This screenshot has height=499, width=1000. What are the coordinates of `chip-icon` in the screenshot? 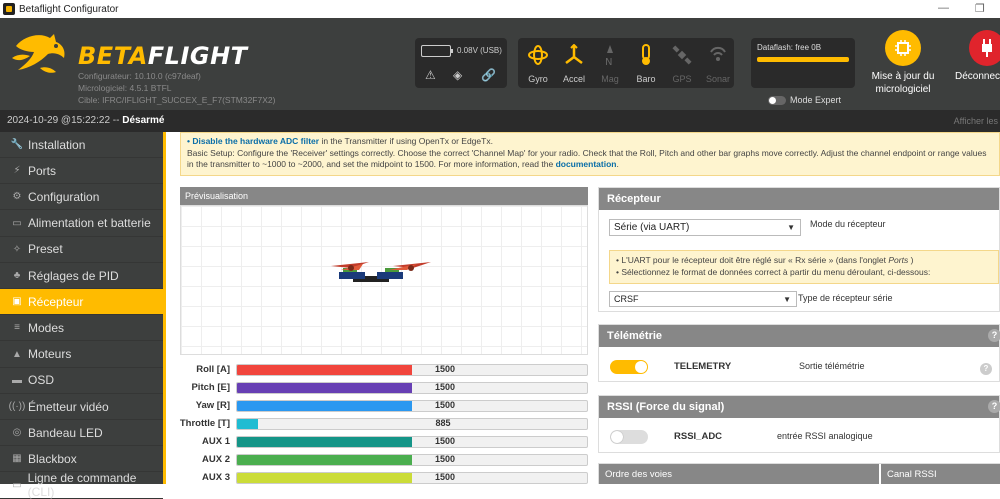 It's located at (903, 48).